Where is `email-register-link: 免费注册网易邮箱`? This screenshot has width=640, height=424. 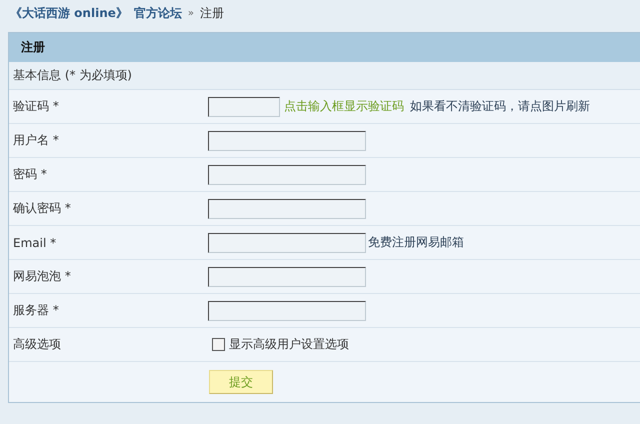 email-register-link: 免费注册网易邮箱 is located at coordinates (416, 242).